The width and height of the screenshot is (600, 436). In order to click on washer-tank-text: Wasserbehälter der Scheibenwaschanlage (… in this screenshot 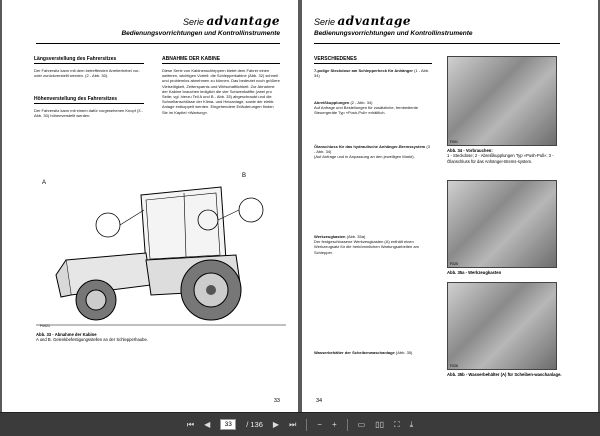, I will do `click(363, 352)`.